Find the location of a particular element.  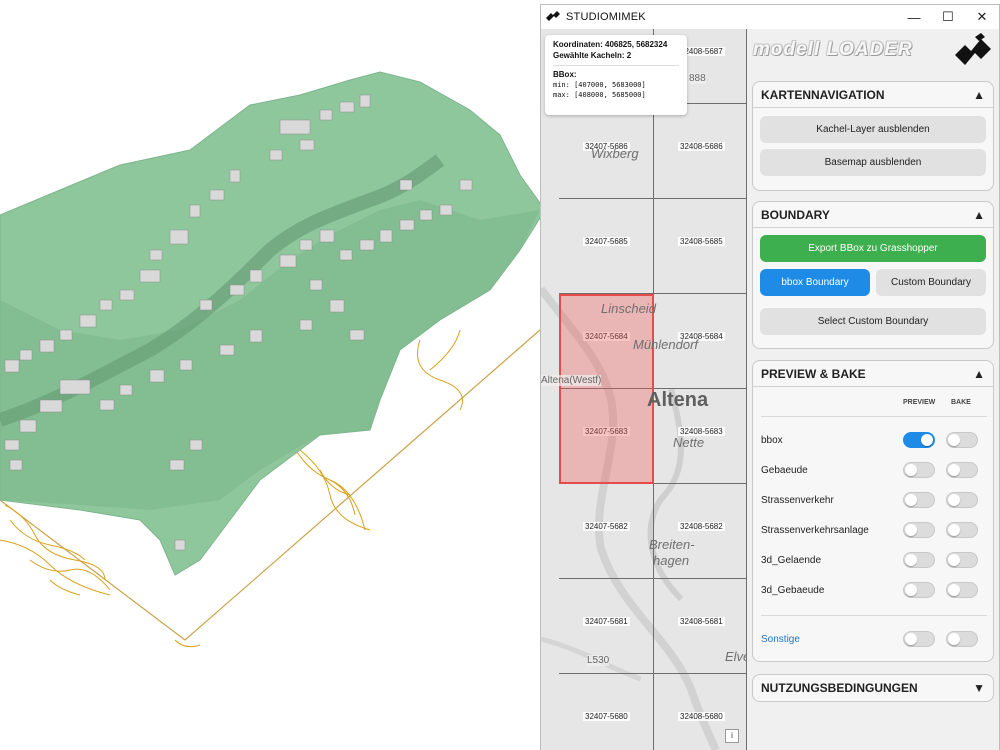

tile-label: 32407-5682 is located at coordinates (606, 526).